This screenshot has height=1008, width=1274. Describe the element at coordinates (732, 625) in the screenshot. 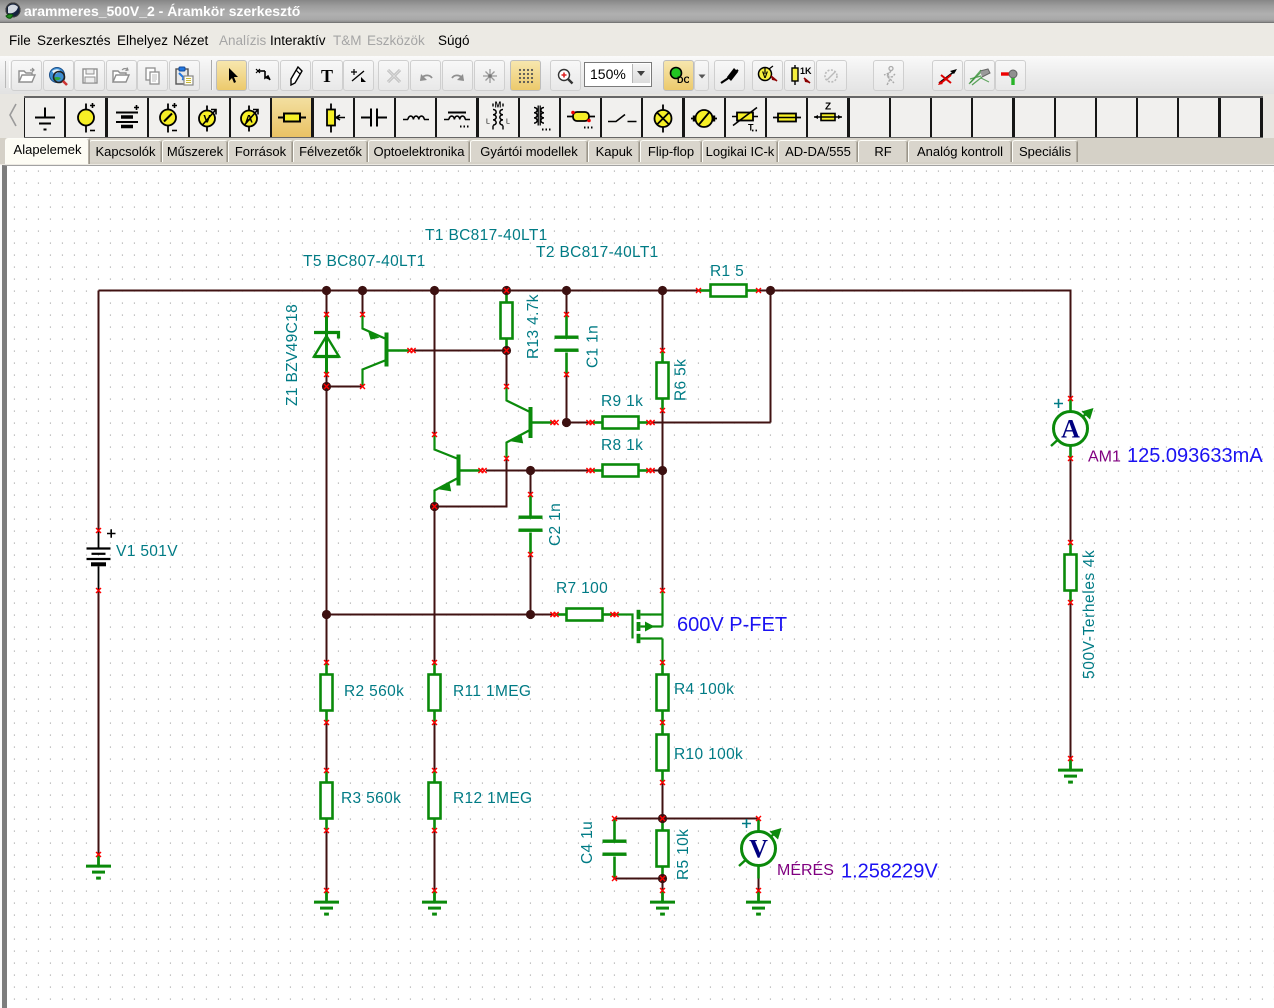

I see `svg-text: 600V P-FET` at that location.